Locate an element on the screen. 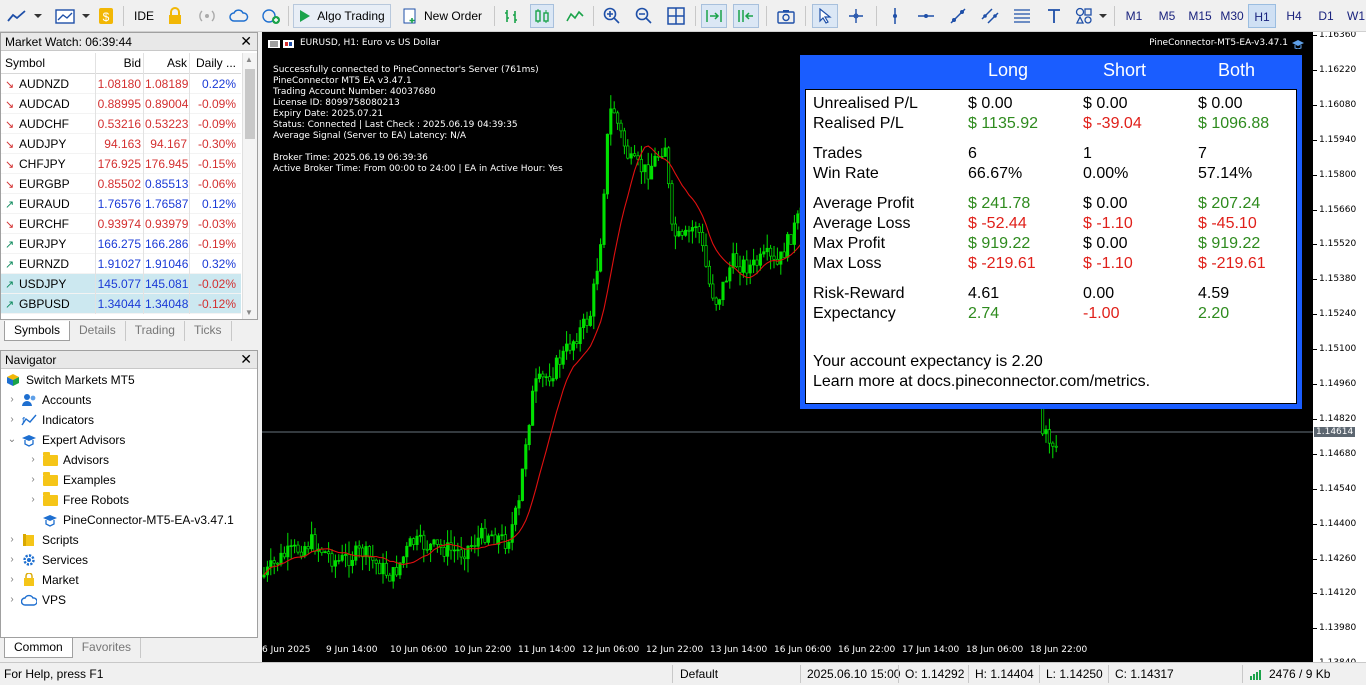 This screenshot has width=1366, height=685. scripts-icon is located at coordinates (29, 540).